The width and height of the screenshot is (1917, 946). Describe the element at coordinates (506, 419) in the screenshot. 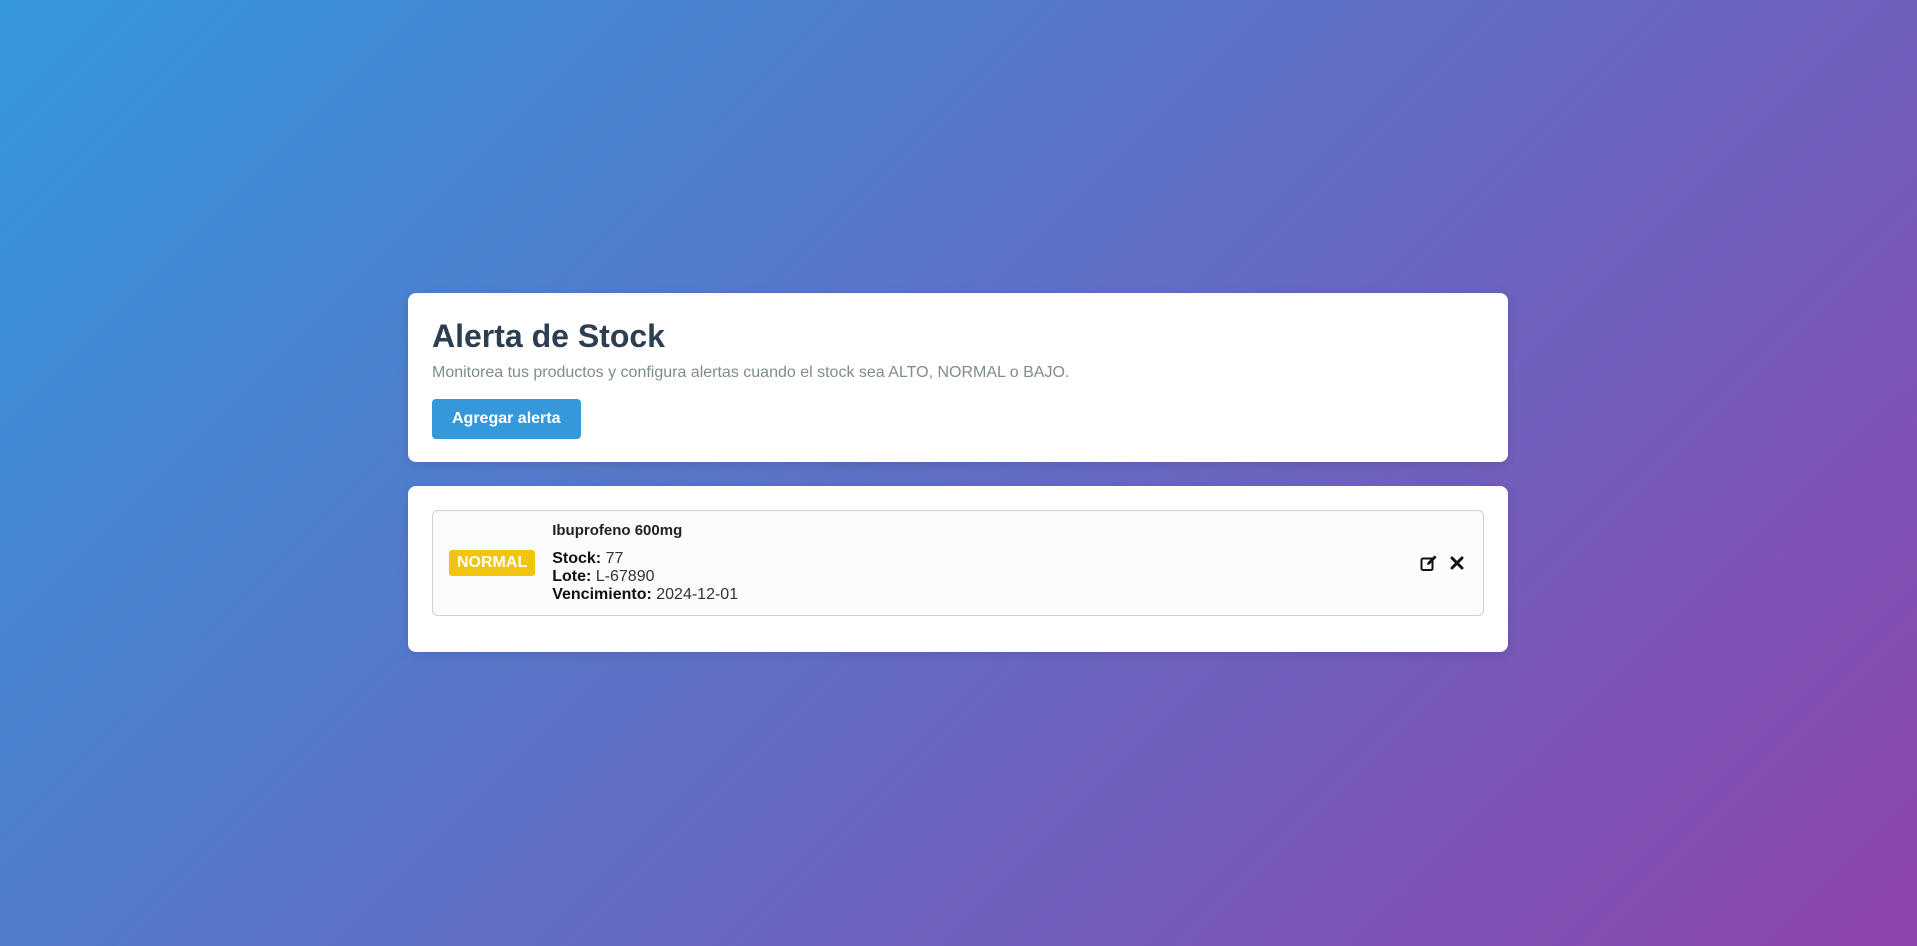

I see `add-alert-button: Agregar alerta` at that location.